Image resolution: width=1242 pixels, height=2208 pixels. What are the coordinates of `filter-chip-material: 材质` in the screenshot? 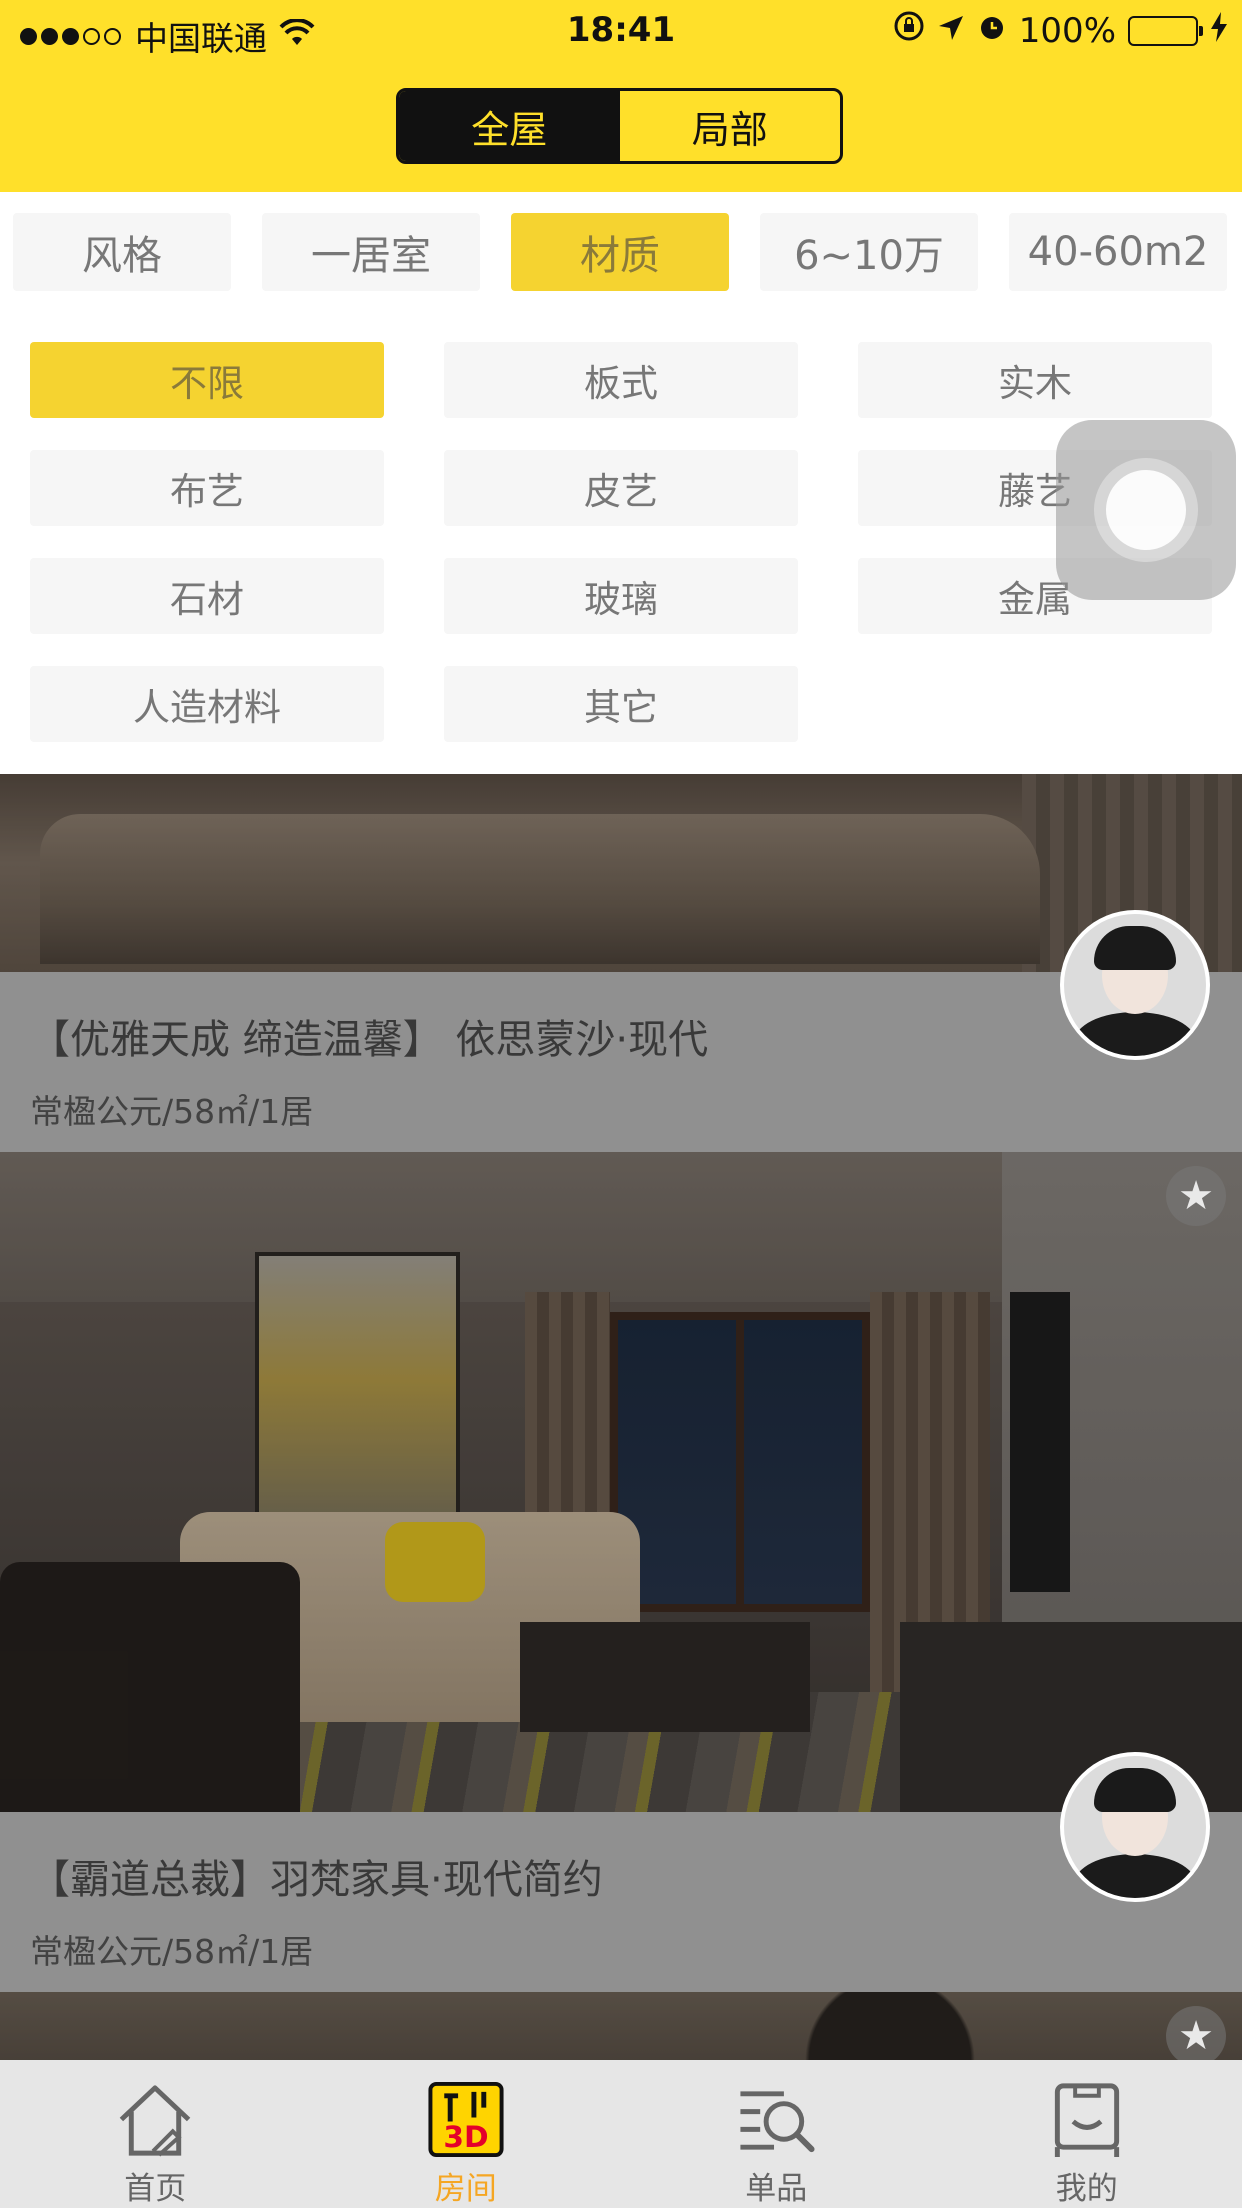 It's located at (620, 252).